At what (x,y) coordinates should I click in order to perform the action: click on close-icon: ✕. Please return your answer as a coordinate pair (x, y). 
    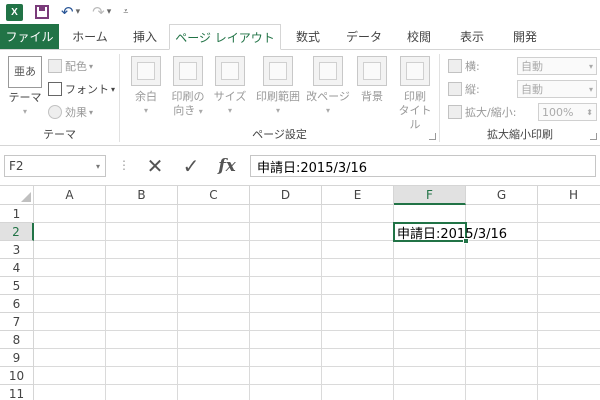
    Looking at the image, I should click on (155, 166).